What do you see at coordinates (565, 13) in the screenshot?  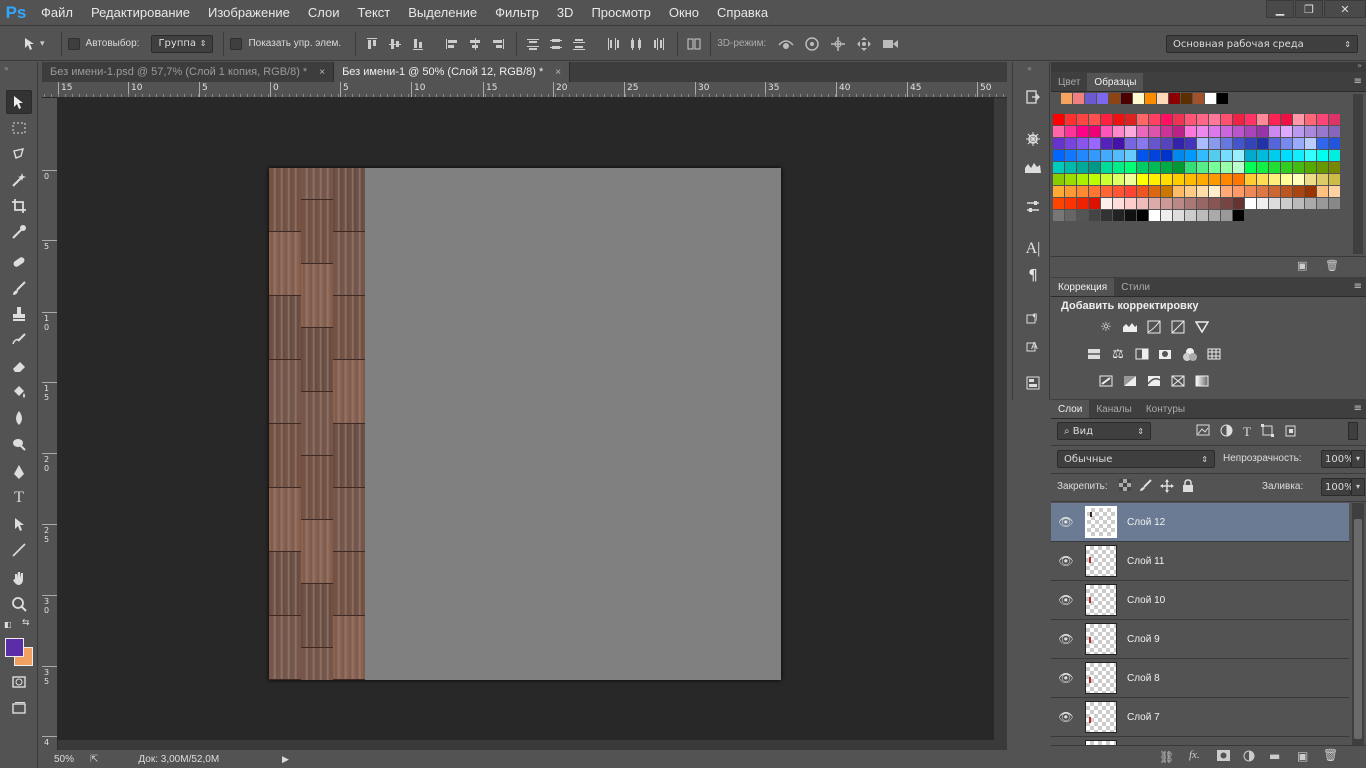 I see `menu-item-7: 3D` at bounding box center [565, 13].